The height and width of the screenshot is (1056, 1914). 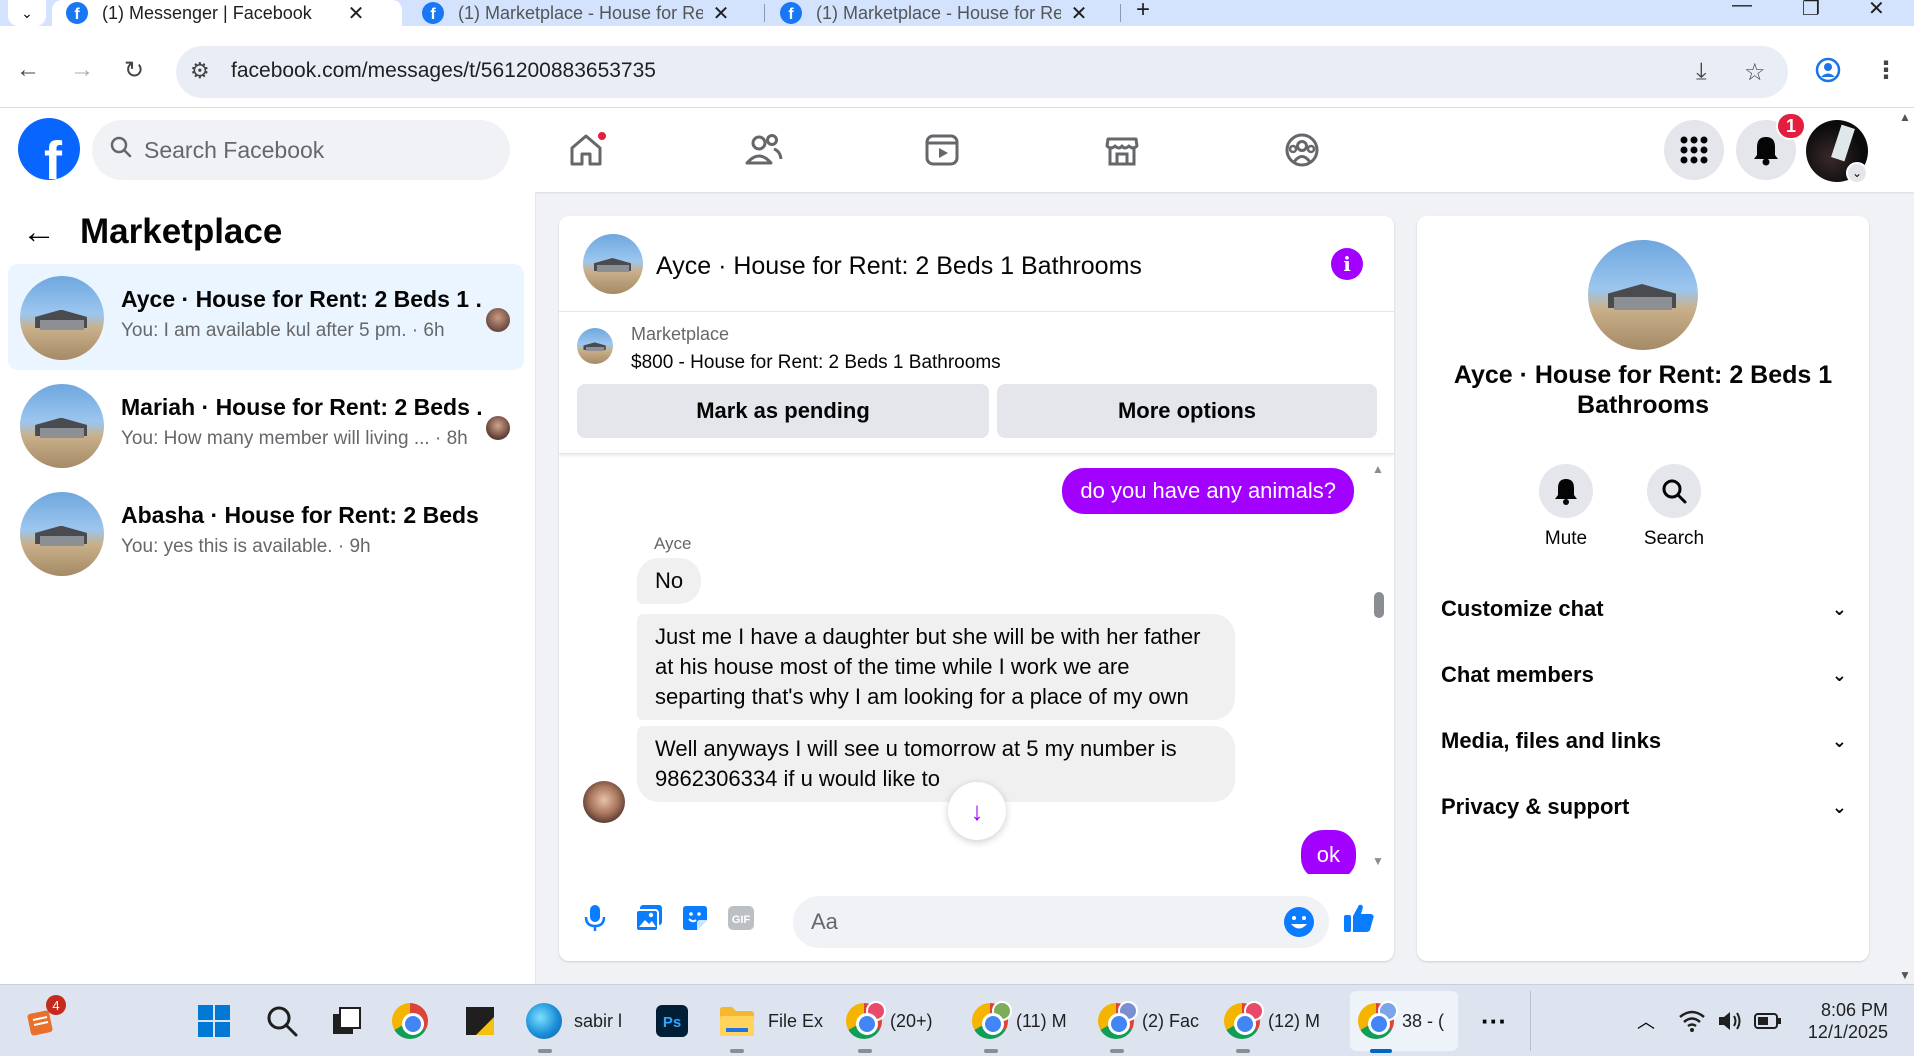 What do you see at coordinates (414, 1021) in the screenshot?
I see `taskbar-chrome-pinned` at bounding box center [414, 1021].